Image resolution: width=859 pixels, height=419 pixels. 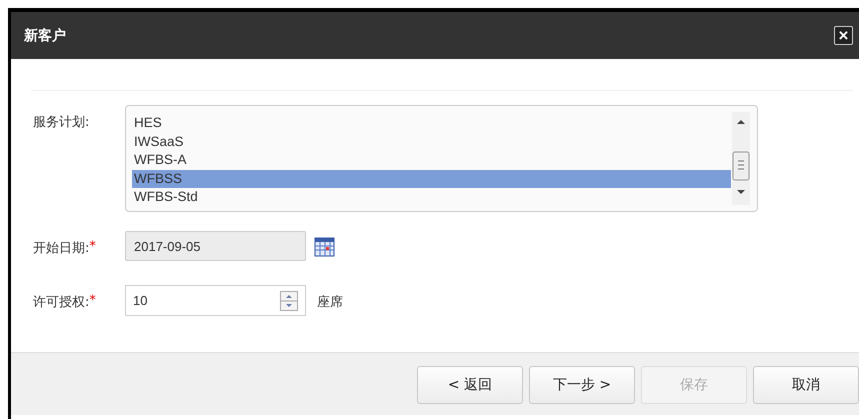 What do you see at coordinates (582, 385) in the screenshot?
I see `dialog-button: 下一步 >` at bounding box center [582, 385].